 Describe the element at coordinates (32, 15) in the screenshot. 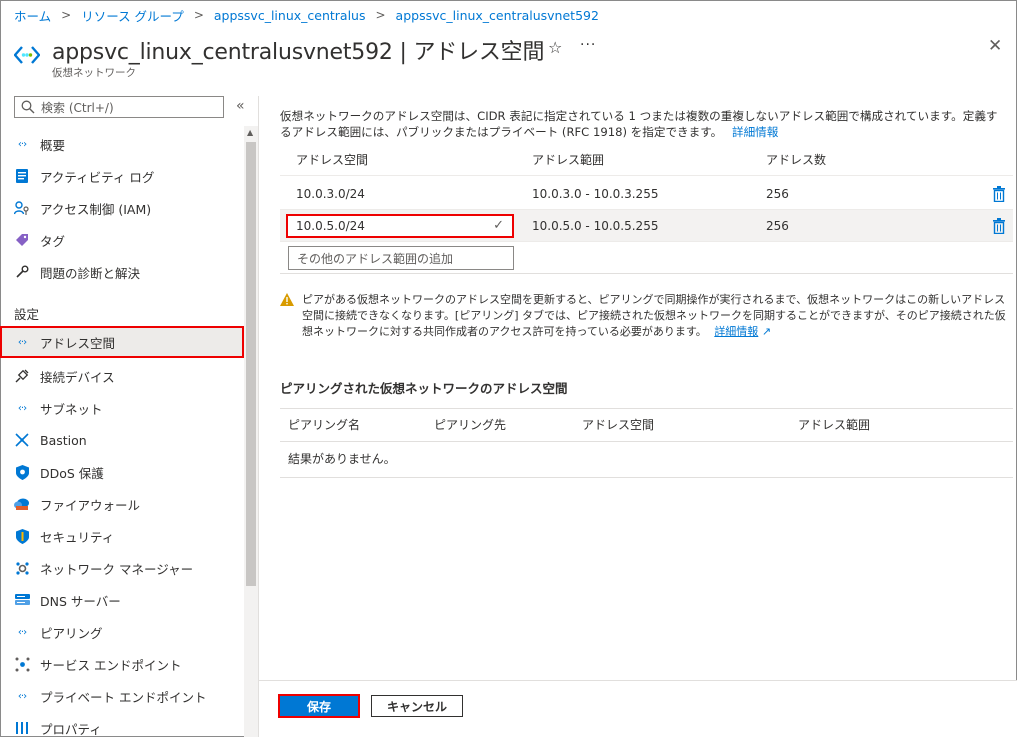

I see `breadcrumb-home: ホーム` at that location.